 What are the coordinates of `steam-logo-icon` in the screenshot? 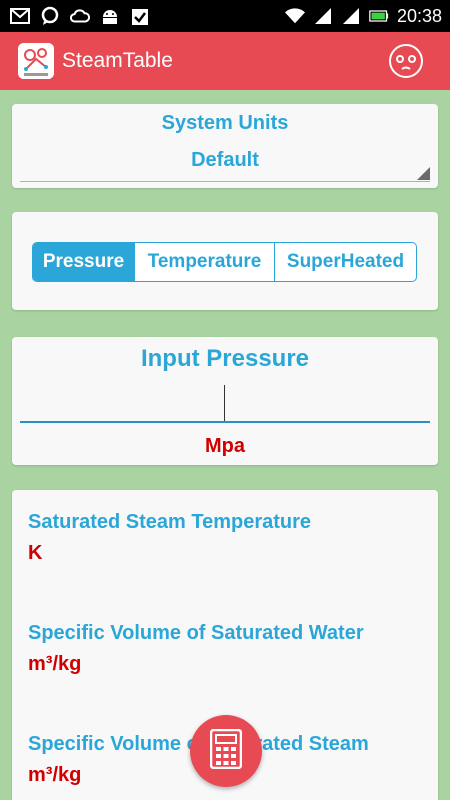 It's located at (36, 61).